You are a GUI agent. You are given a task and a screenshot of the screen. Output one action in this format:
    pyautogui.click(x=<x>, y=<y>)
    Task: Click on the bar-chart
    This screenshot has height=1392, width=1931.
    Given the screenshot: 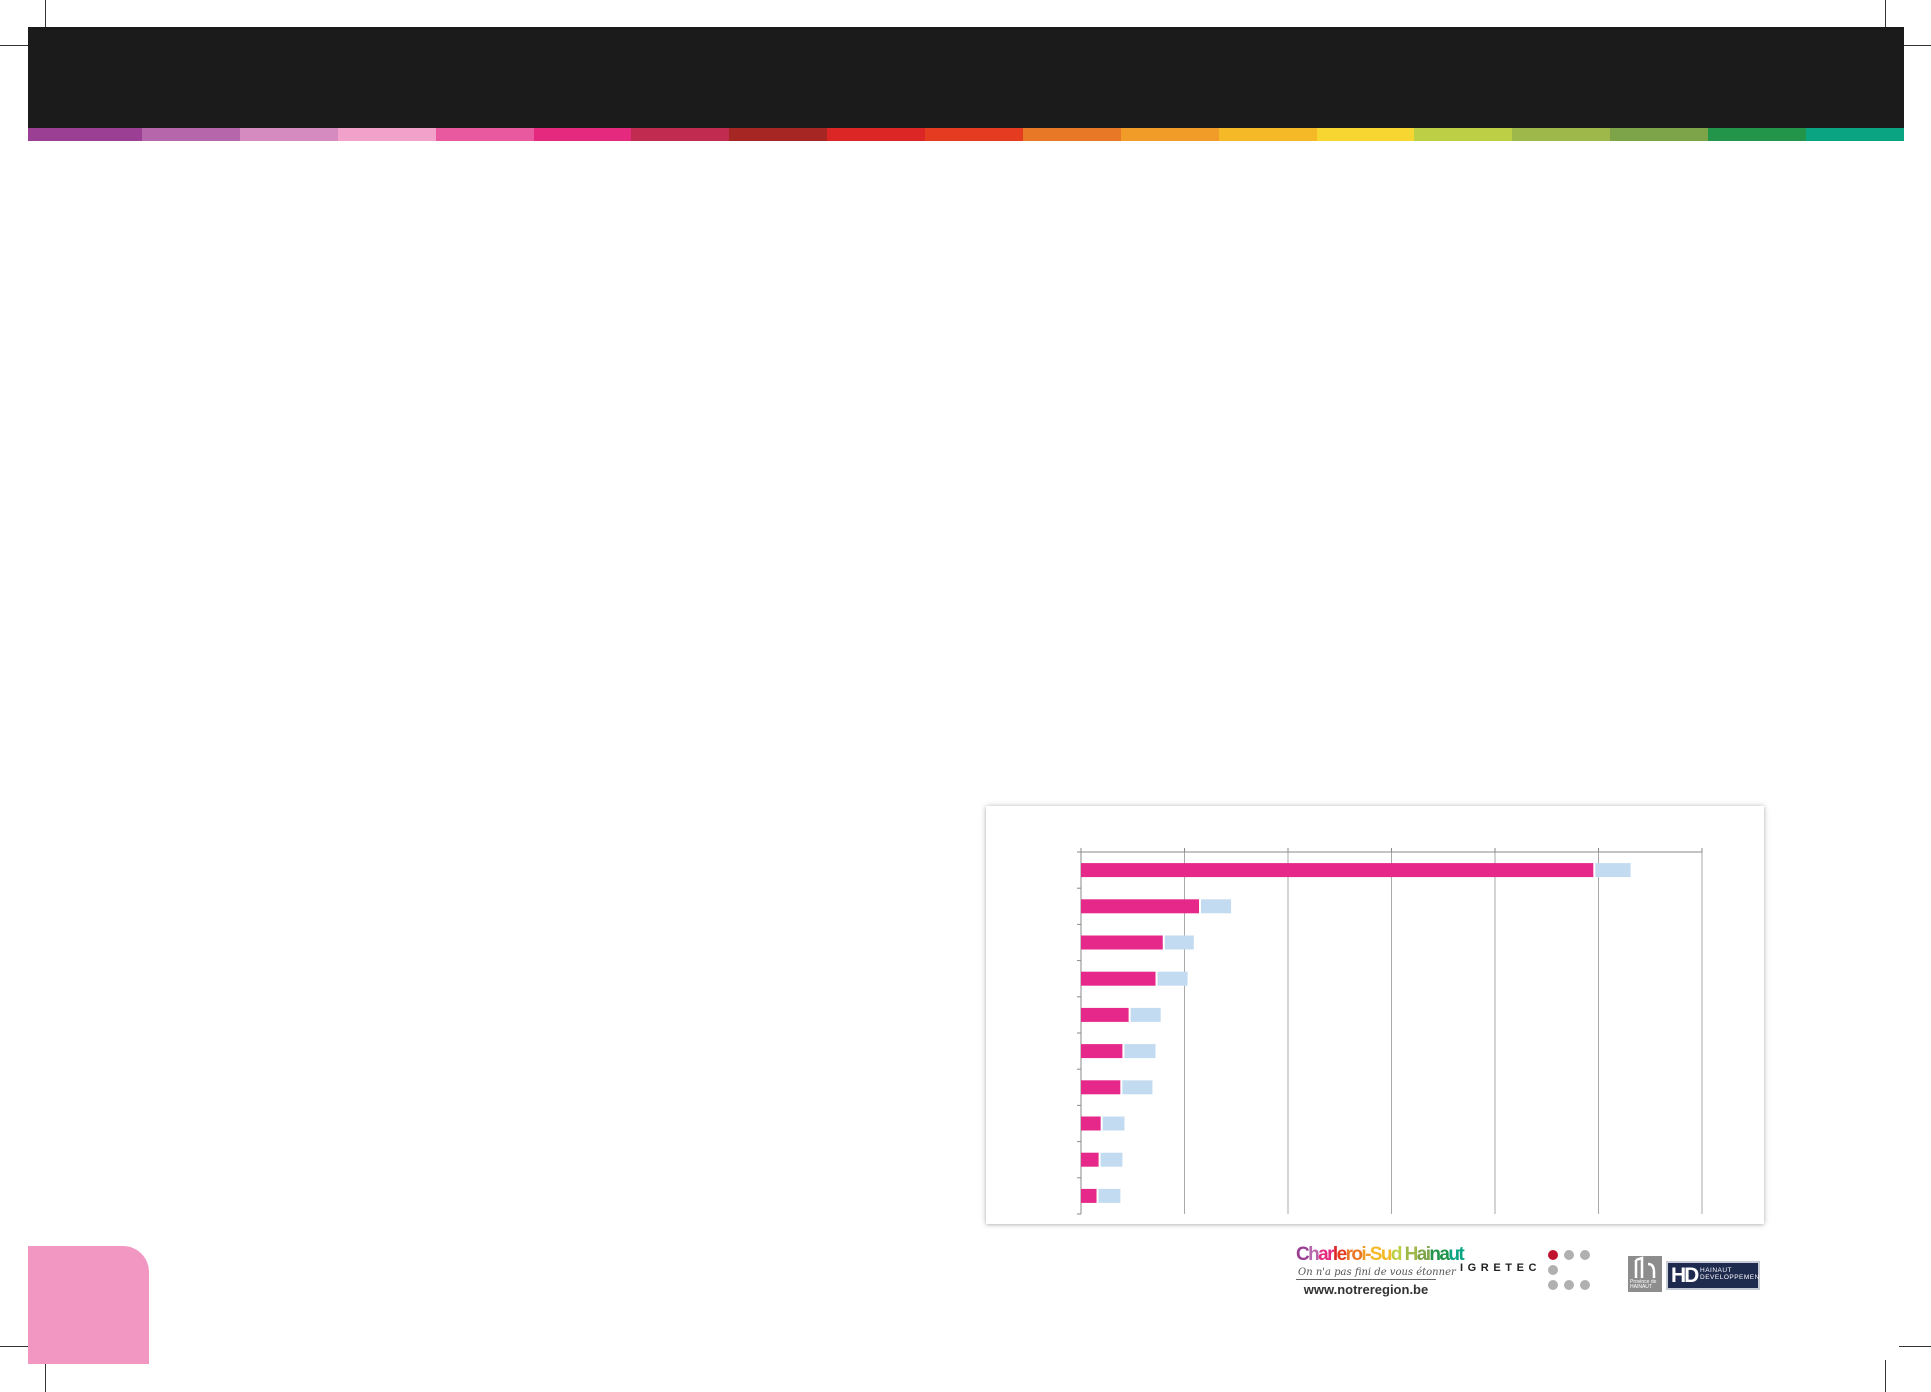 What is the action you would take?
    pyautogui.click(x=1390, y=1031)
    